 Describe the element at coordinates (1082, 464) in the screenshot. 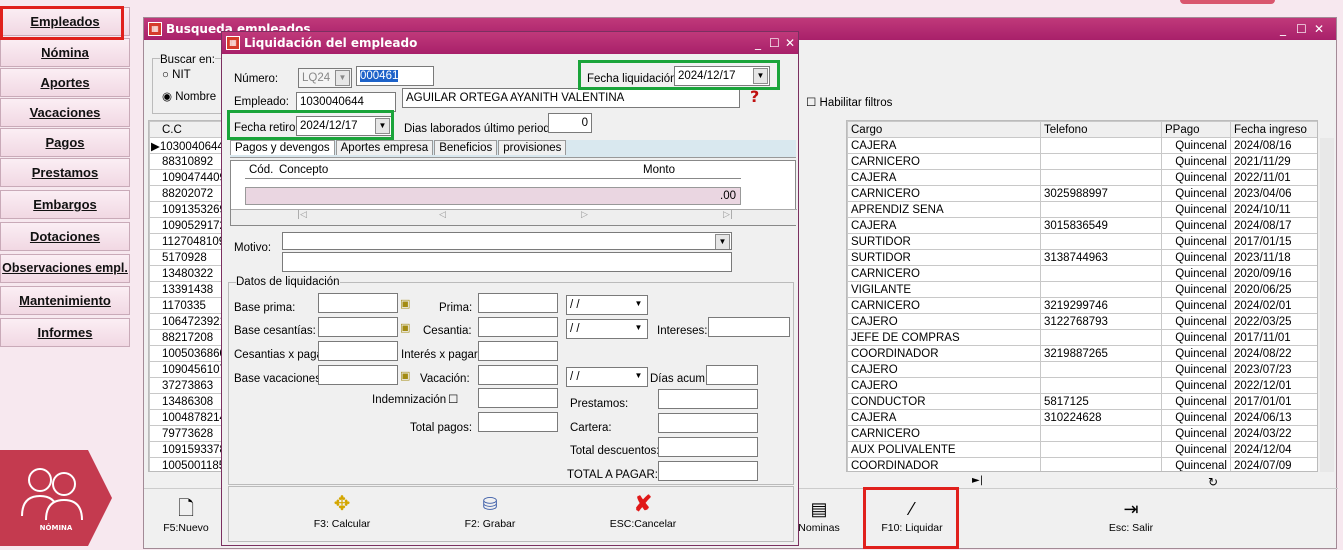

I see `table-row: COORDINADOR Quincenal 2024/07/09` at that location.